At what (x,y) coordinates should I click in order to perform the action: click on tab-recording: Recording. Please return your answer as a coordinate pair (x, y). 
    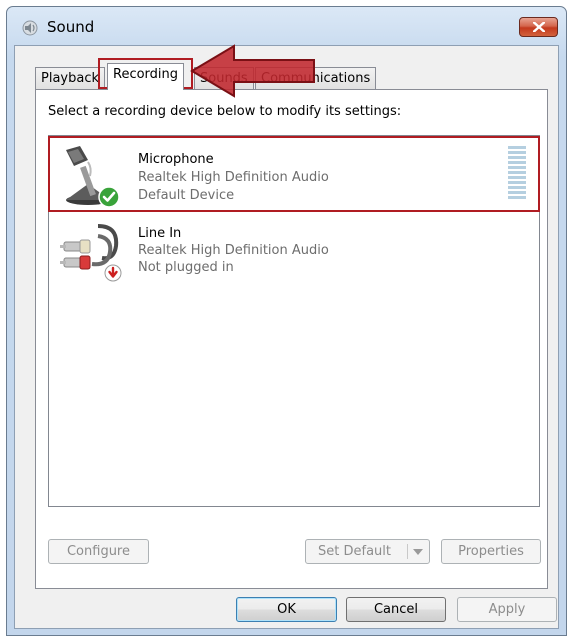
    Looking at the image, I should click on (146, 76).